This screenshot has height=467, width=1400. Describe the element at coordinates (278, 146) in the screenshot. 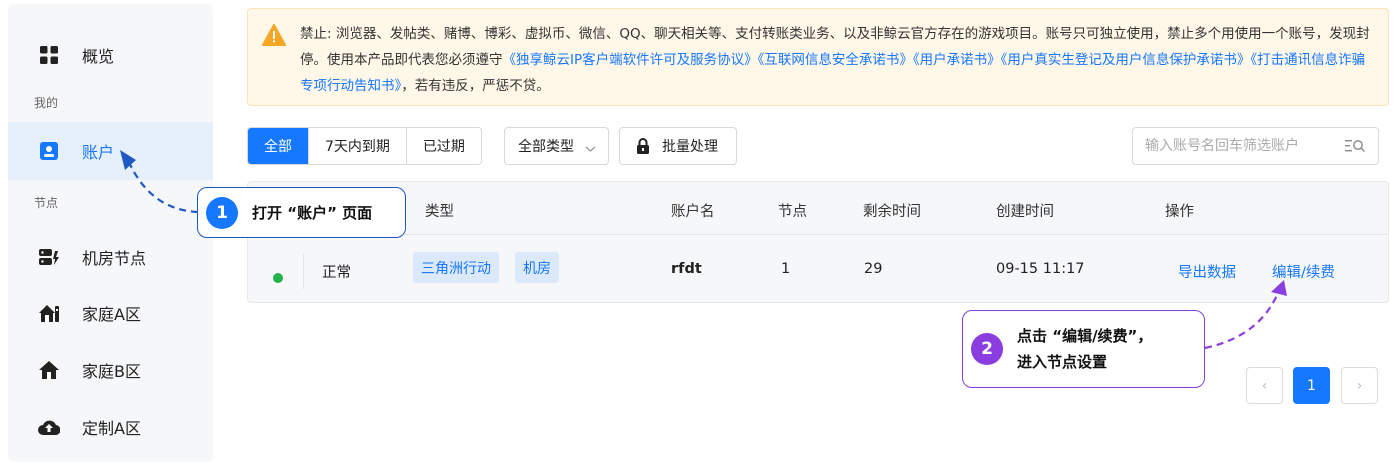

I see `tab-all: 全部` at that location.